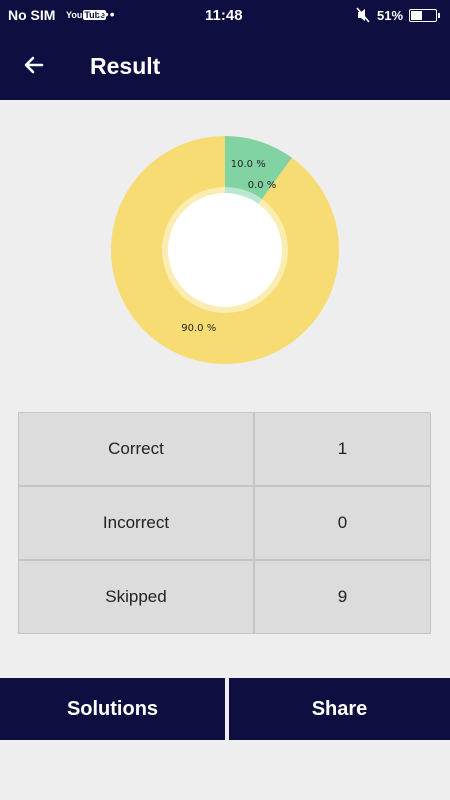 This screenshot has height=800, width=450. What do you see at coordinates (424, 15) in the screenshot?
I see `battery-icon` at bounding box center [424, 15].